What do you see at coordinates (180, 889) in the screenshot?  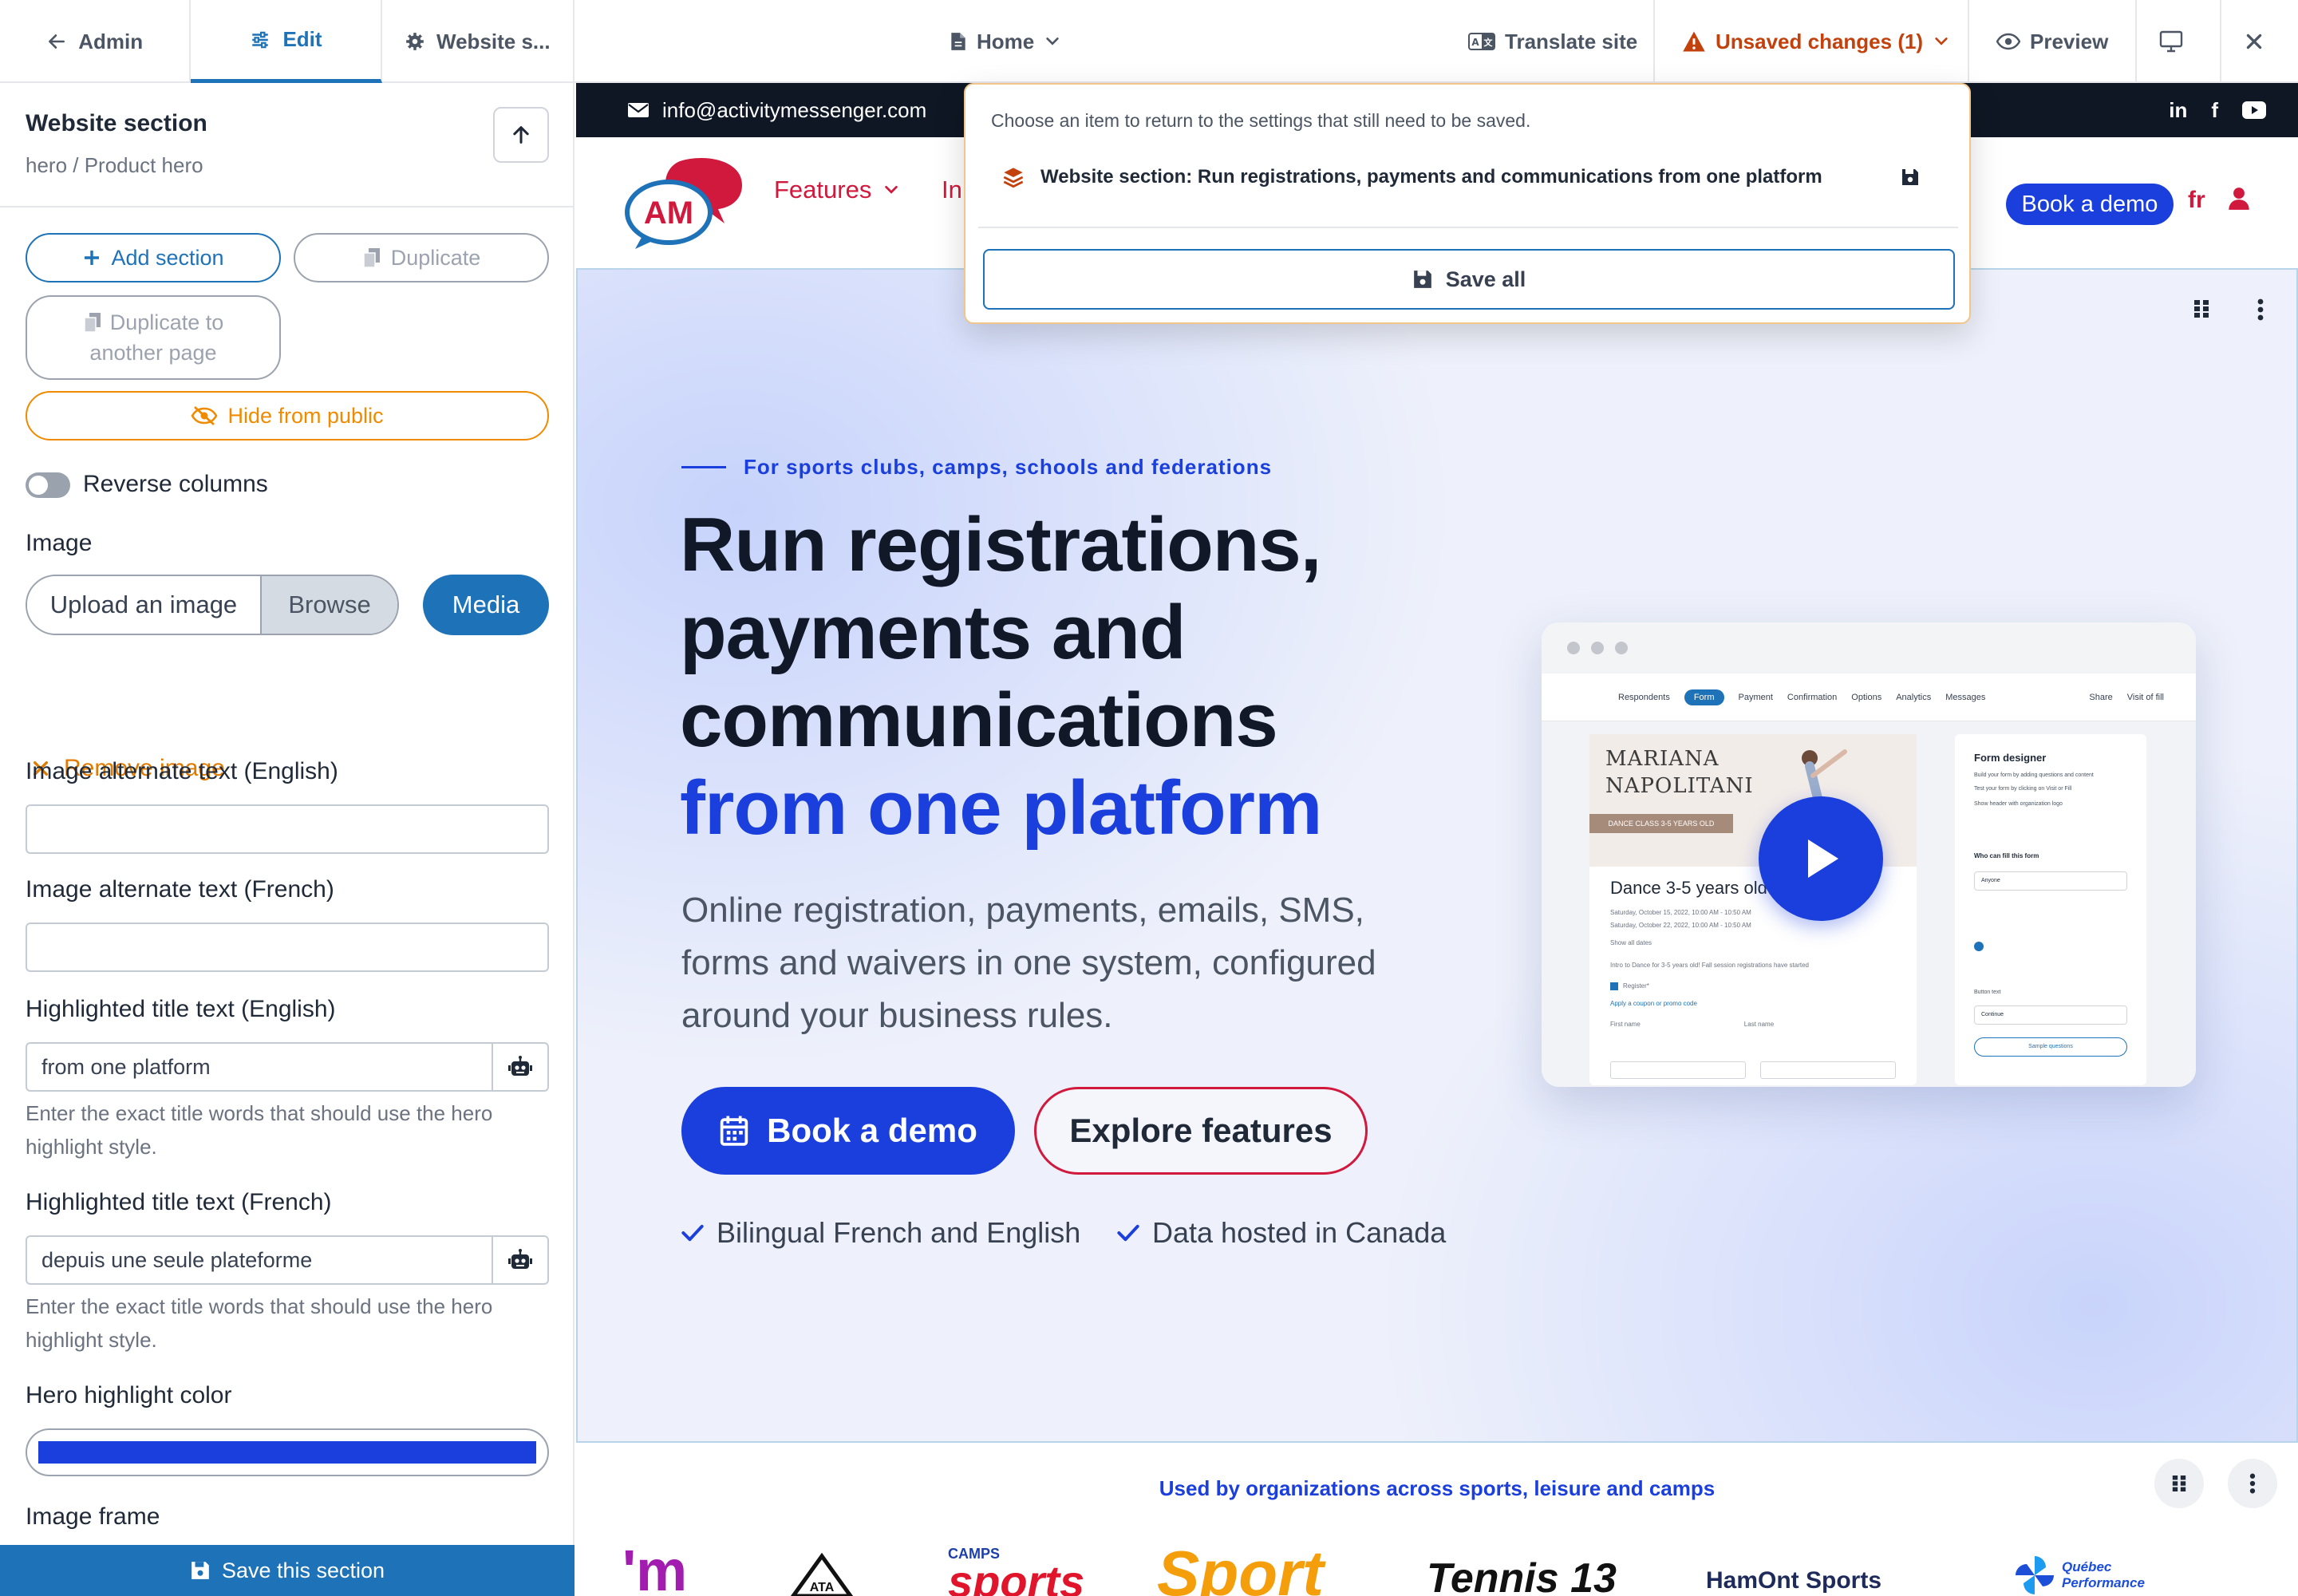 I see `alt-text-fr-label: Image alternate text (French)` at bounding box center [180, 889].